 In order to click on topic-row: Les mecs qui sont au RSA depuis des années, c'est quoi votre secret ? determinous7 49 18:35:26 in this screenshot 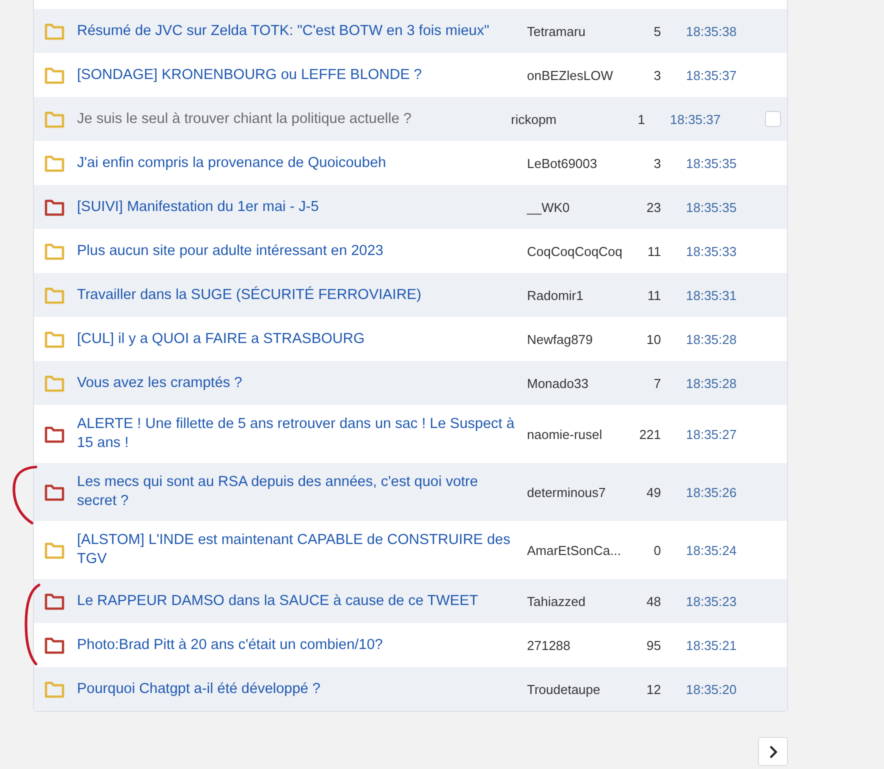, I will do `click(410, 492)`.